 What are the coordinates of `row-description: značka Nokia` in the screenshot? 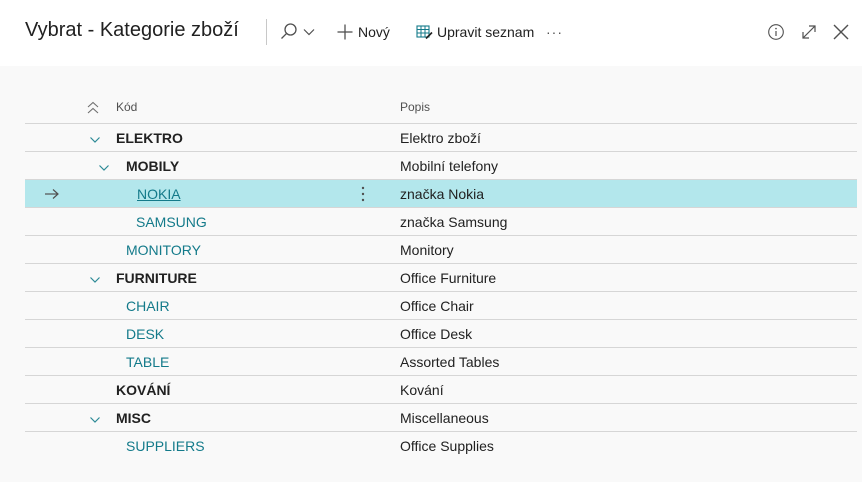 It's located at (442, 194).